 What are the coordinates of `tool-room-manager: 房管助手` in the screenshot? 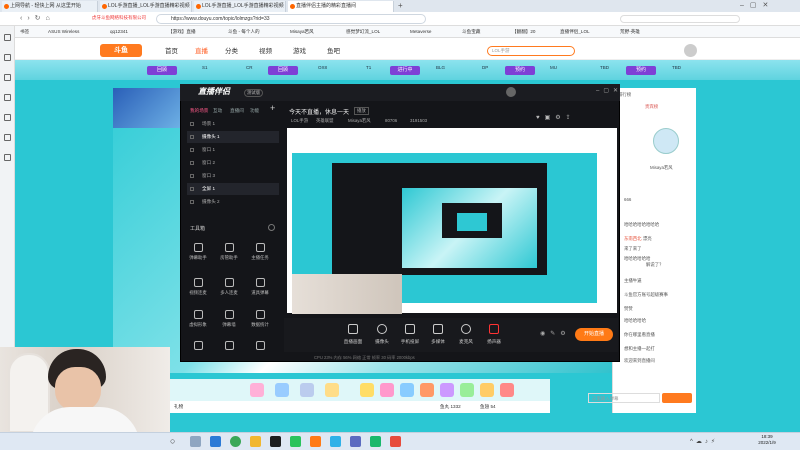 It's located at (229, 255).